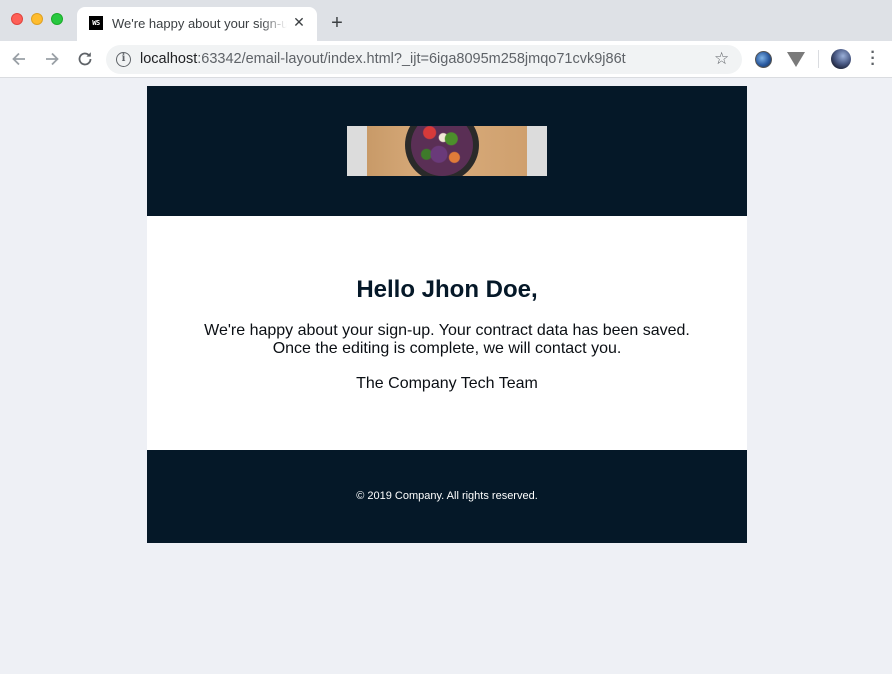 The image size is (892, 674). I want to click on copyright-text: © 2019 Company. All rights reserved., so click(447, 496).